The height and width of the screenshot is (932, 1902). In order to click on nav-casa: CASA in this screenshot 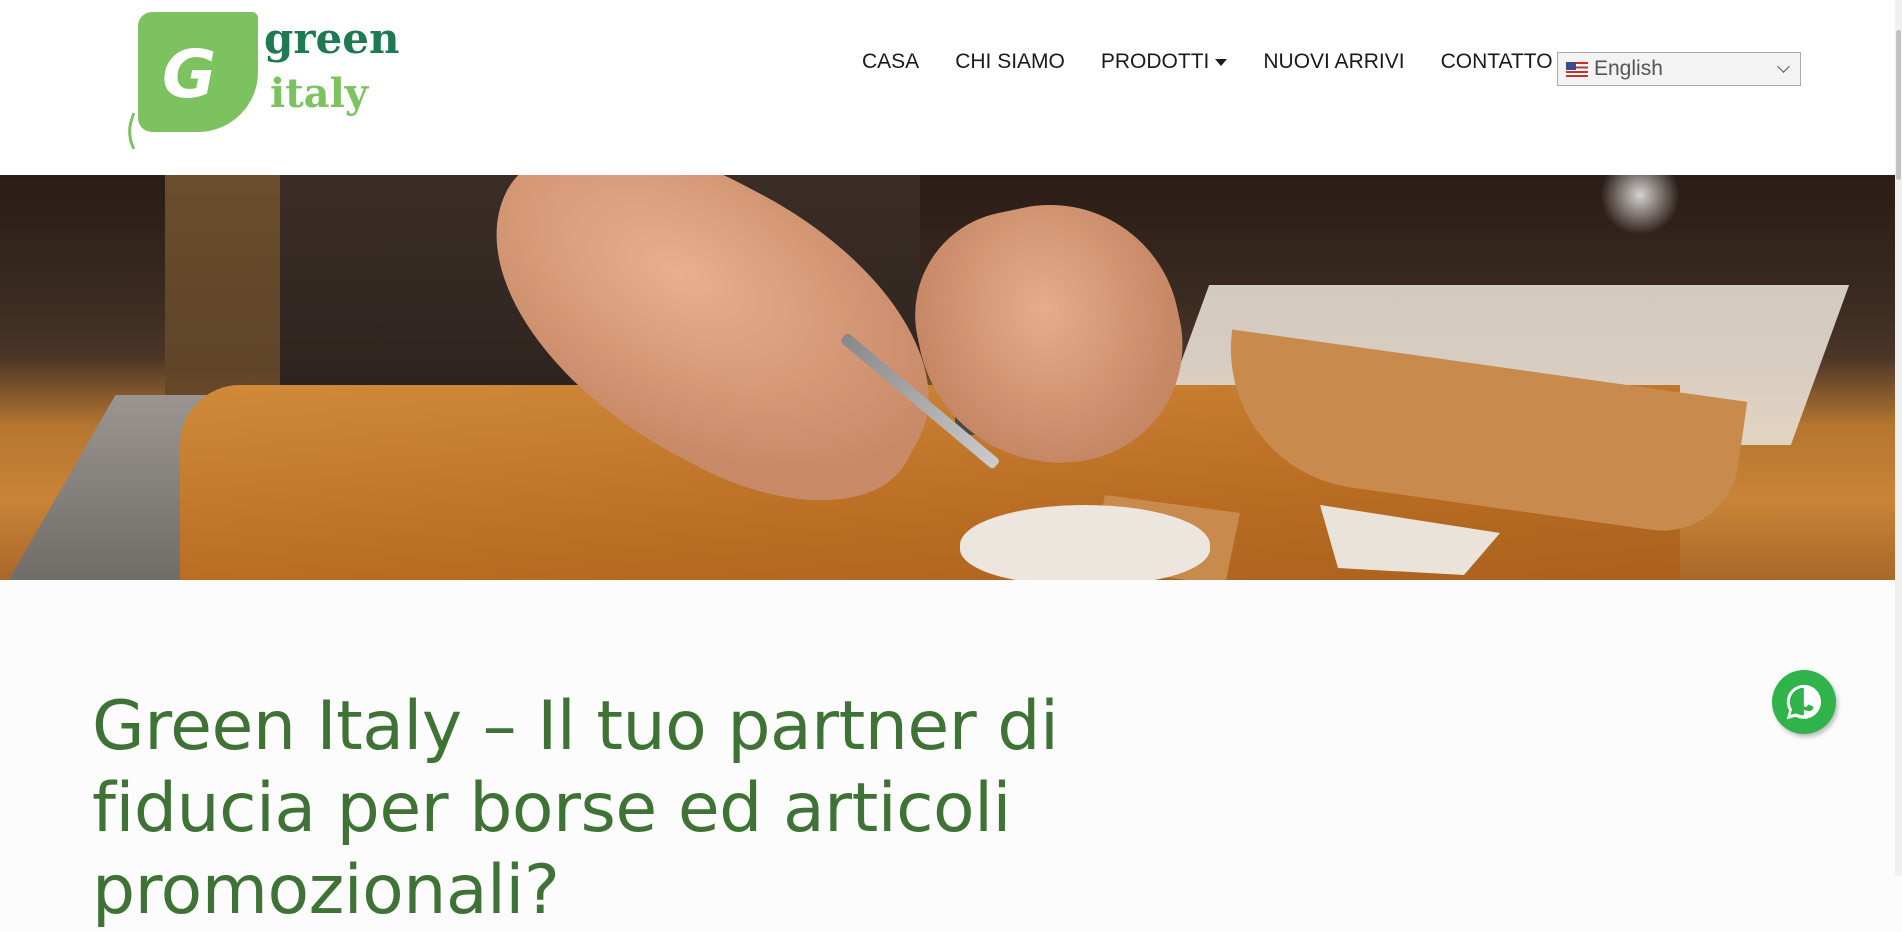, I will do `click(890, 62)`.